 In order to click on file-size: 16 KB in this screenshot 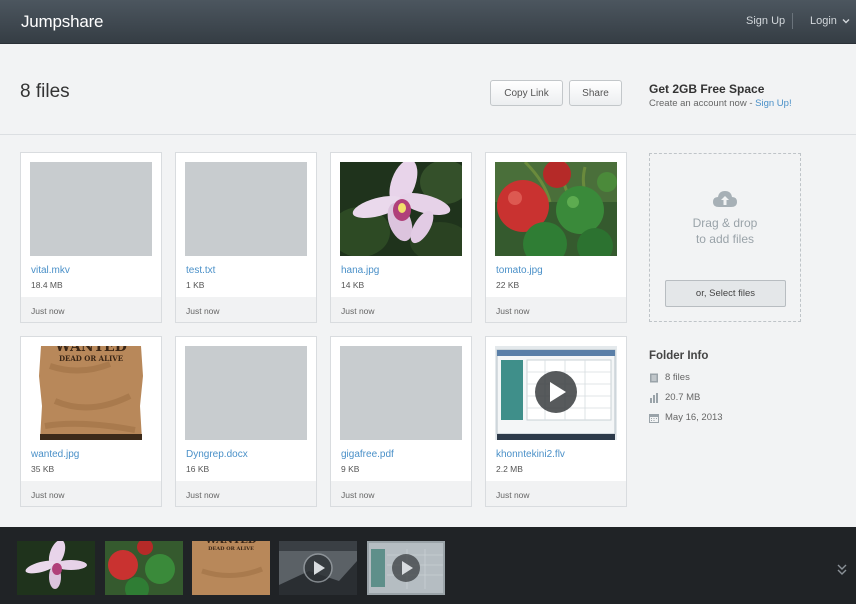, I will do `click(198, 469)`.